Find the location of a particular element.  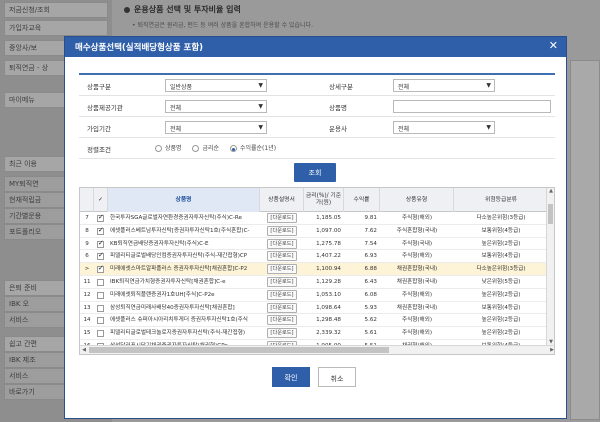

filter-row: 상품제공기관 전체 ▼ 상품명 is located at coordinates (317, 106).